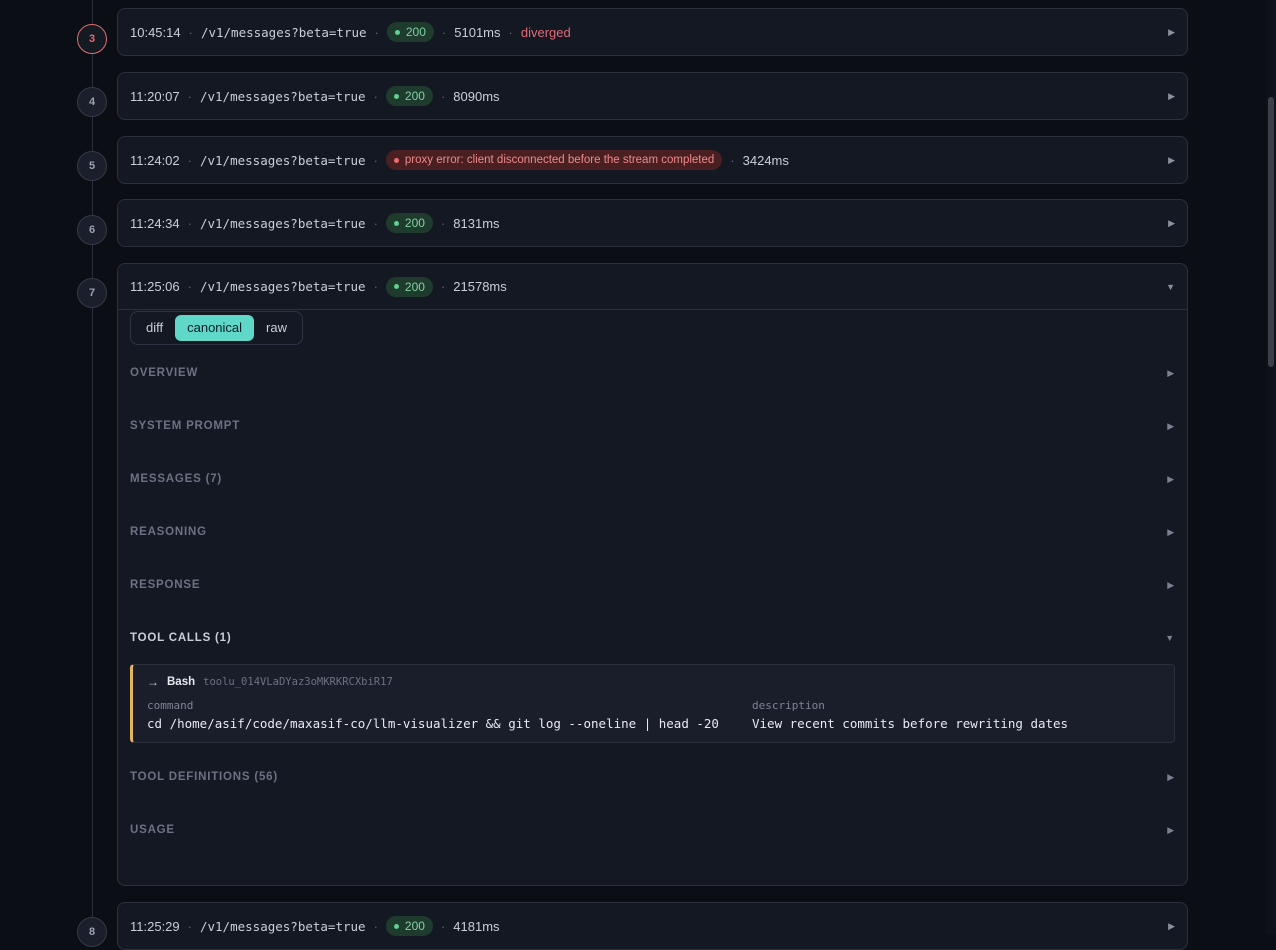  Describe the element at coordinates (185, 426) in the screenshot. I see `section-label: SYSTEM PROMPT` at that location.